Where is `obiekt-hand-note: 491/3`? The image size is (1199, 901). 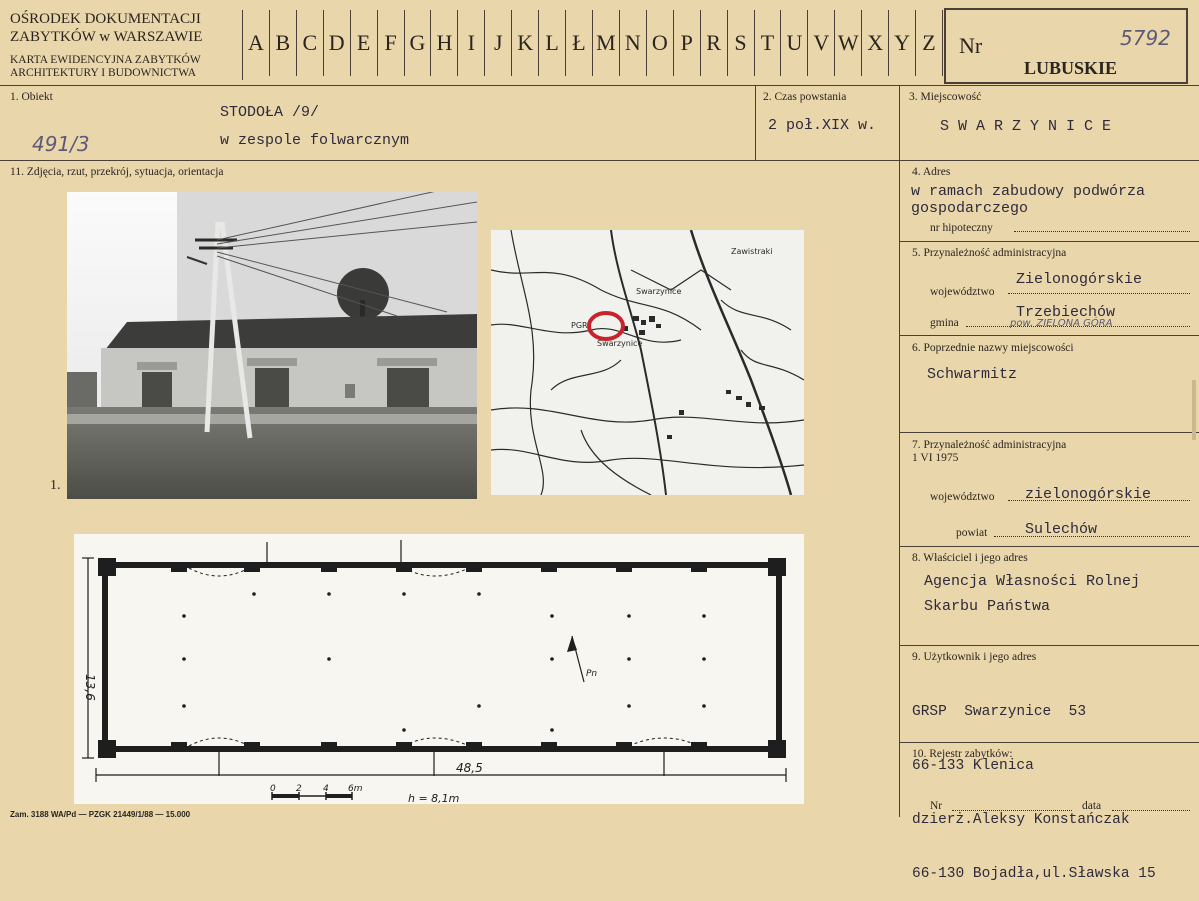
obiekt-hand-note: 491/3 is located at coordinates (61, 144).